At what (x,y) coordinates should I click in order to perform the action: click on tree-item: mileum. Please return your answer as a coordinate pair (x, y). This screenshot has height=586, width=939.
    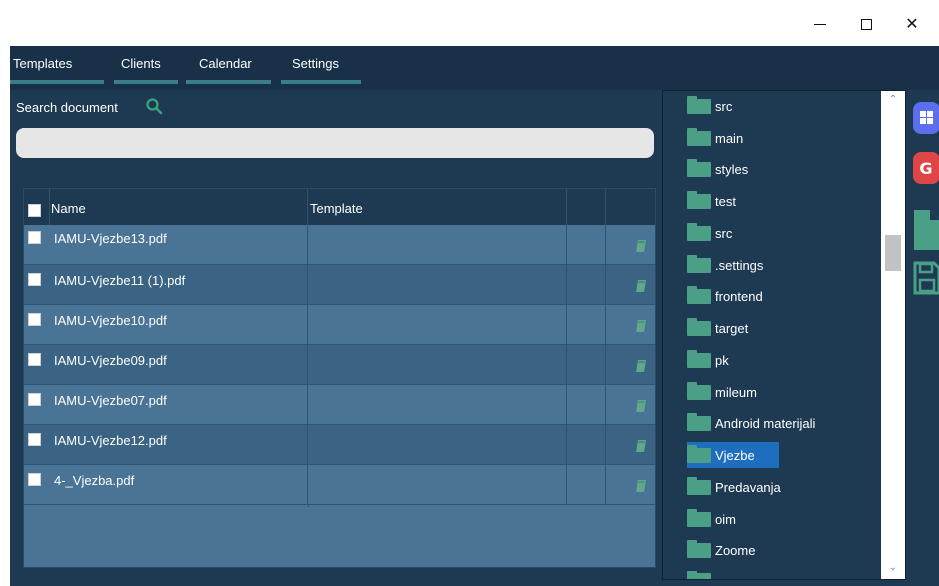
    Looking at the image, I should click on (722, 392).